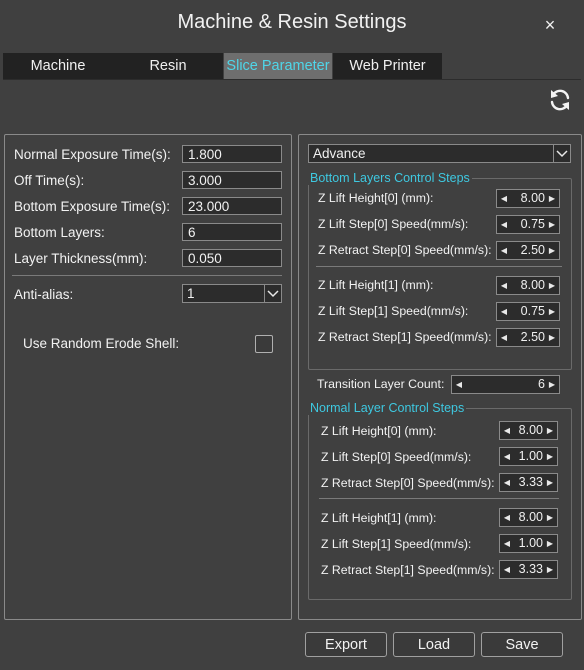  Describe the element at coordinates (405, 250) in the screenshot. I see `bottom-z-retract-speed-0-label: Z Retract Step[0] Speed(mm/s):` at that location.